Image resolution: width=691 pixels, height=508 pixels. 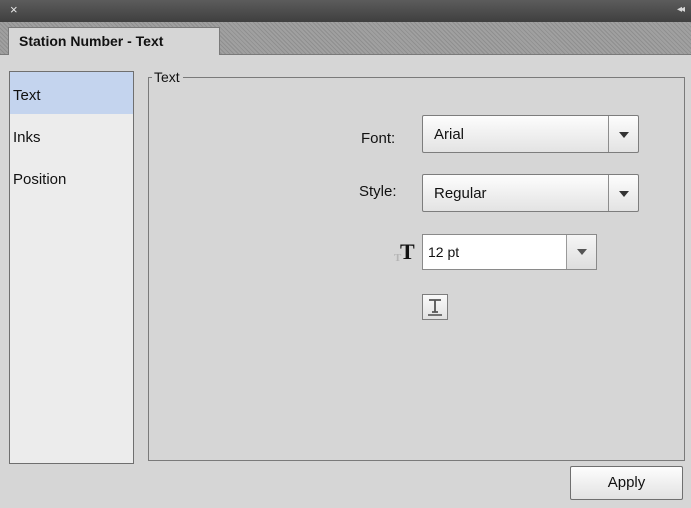 I want to click on font-dropdown: Arial, so click(x=530, y=134).